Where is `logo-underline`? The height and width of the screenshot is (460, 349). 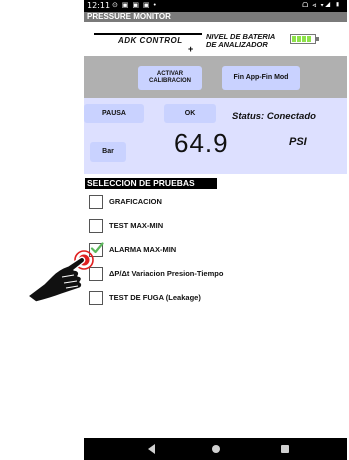 logo-underline is located at coordinates (148, 34).